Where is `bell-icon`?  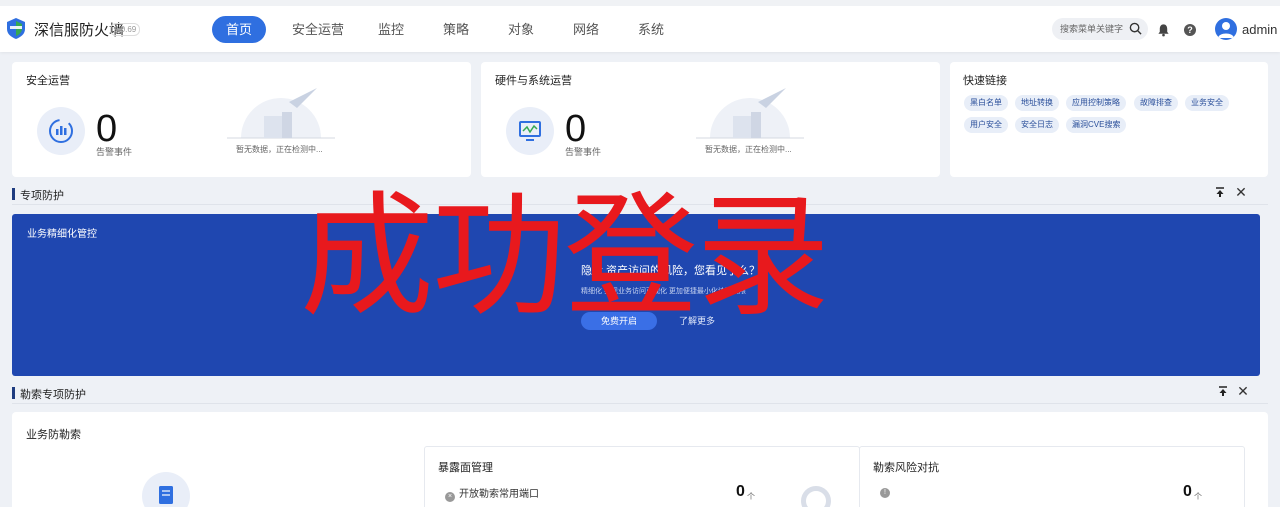 bell-icon is located at coordinates (1163, 30).